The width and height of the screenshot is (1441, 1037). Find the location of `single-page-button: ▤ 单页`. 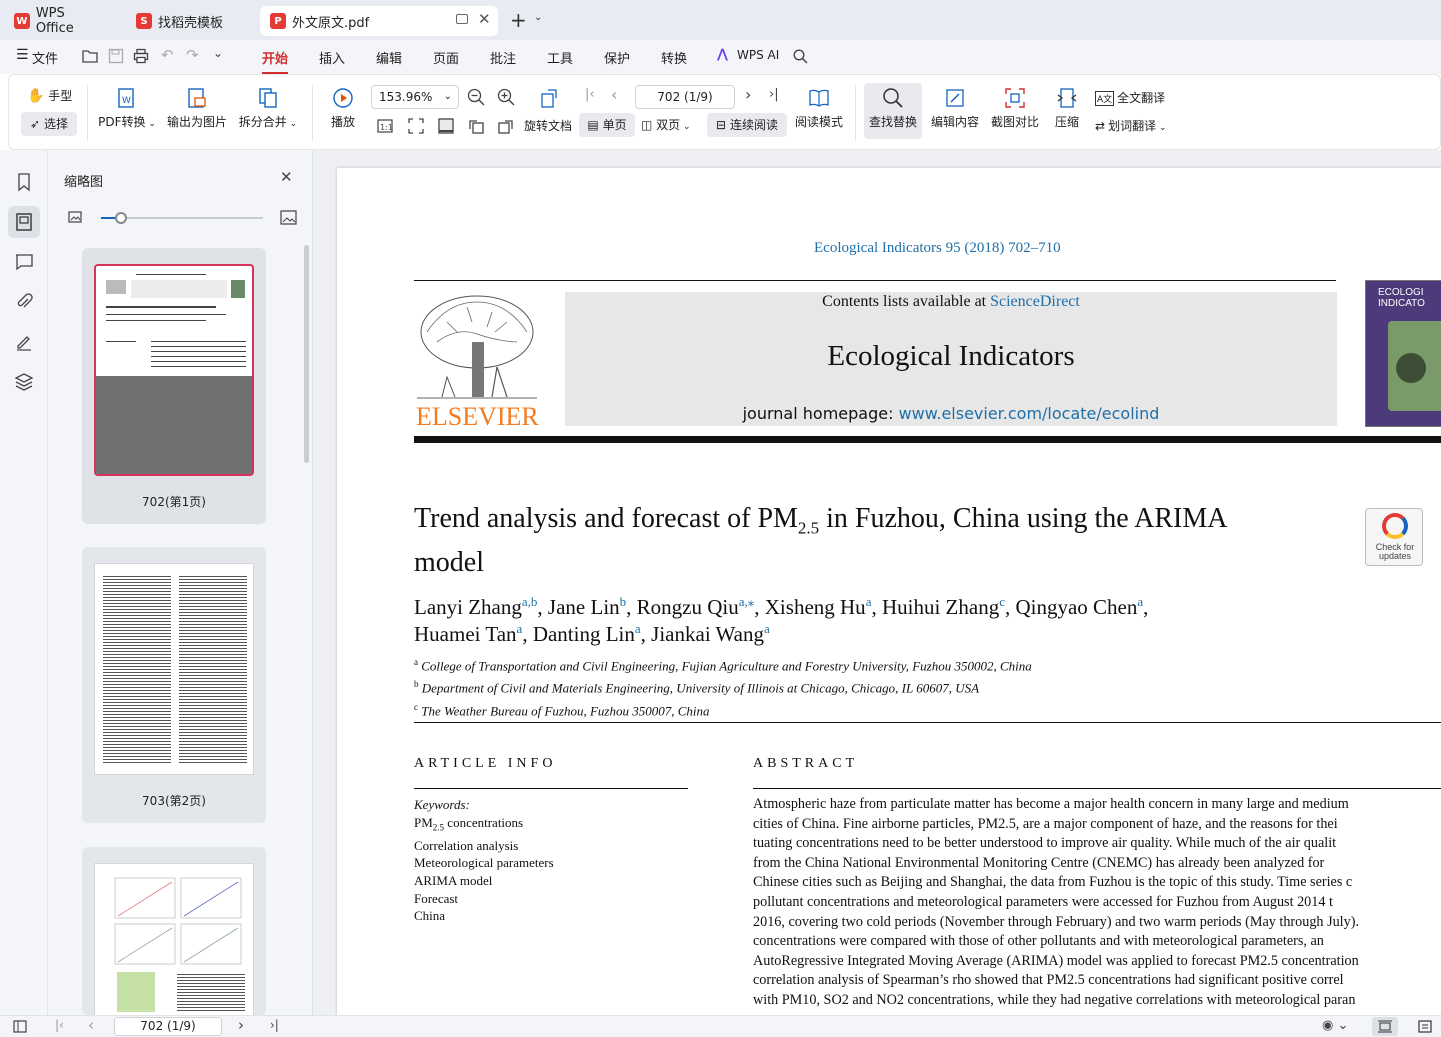

single-page-button: ▤ 单页 is located at coordinates (607, 125).